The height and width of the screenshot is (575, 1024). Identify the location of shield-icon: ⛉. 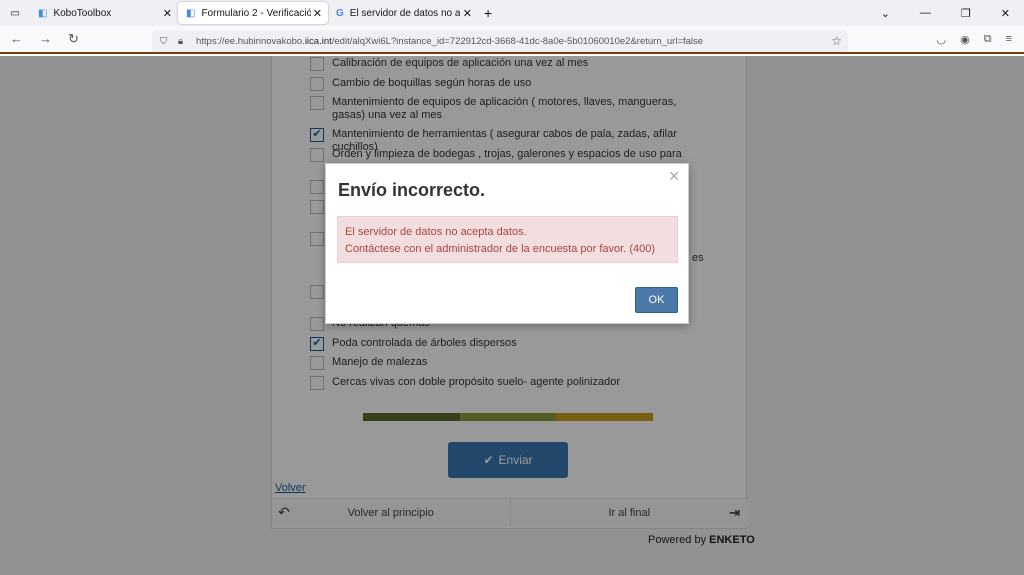
(164, 41).